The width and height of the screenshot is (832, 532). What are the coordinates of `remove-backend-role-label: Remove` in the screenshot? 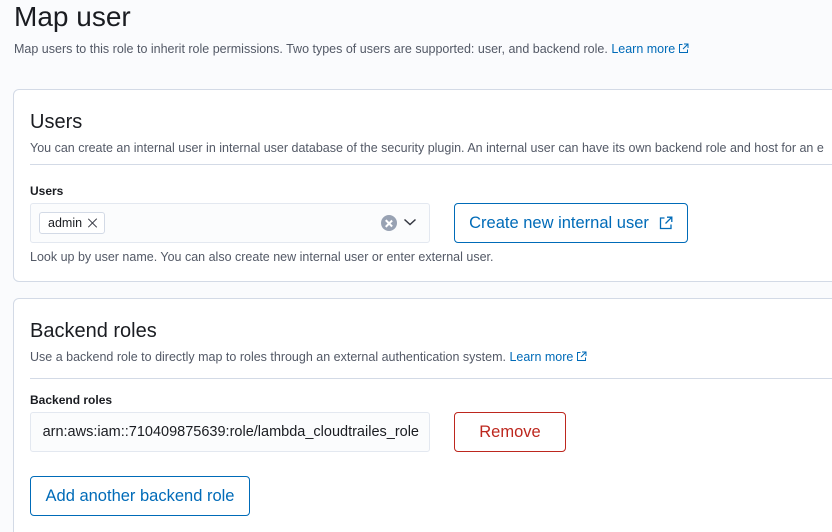 It's located at (510, 431).